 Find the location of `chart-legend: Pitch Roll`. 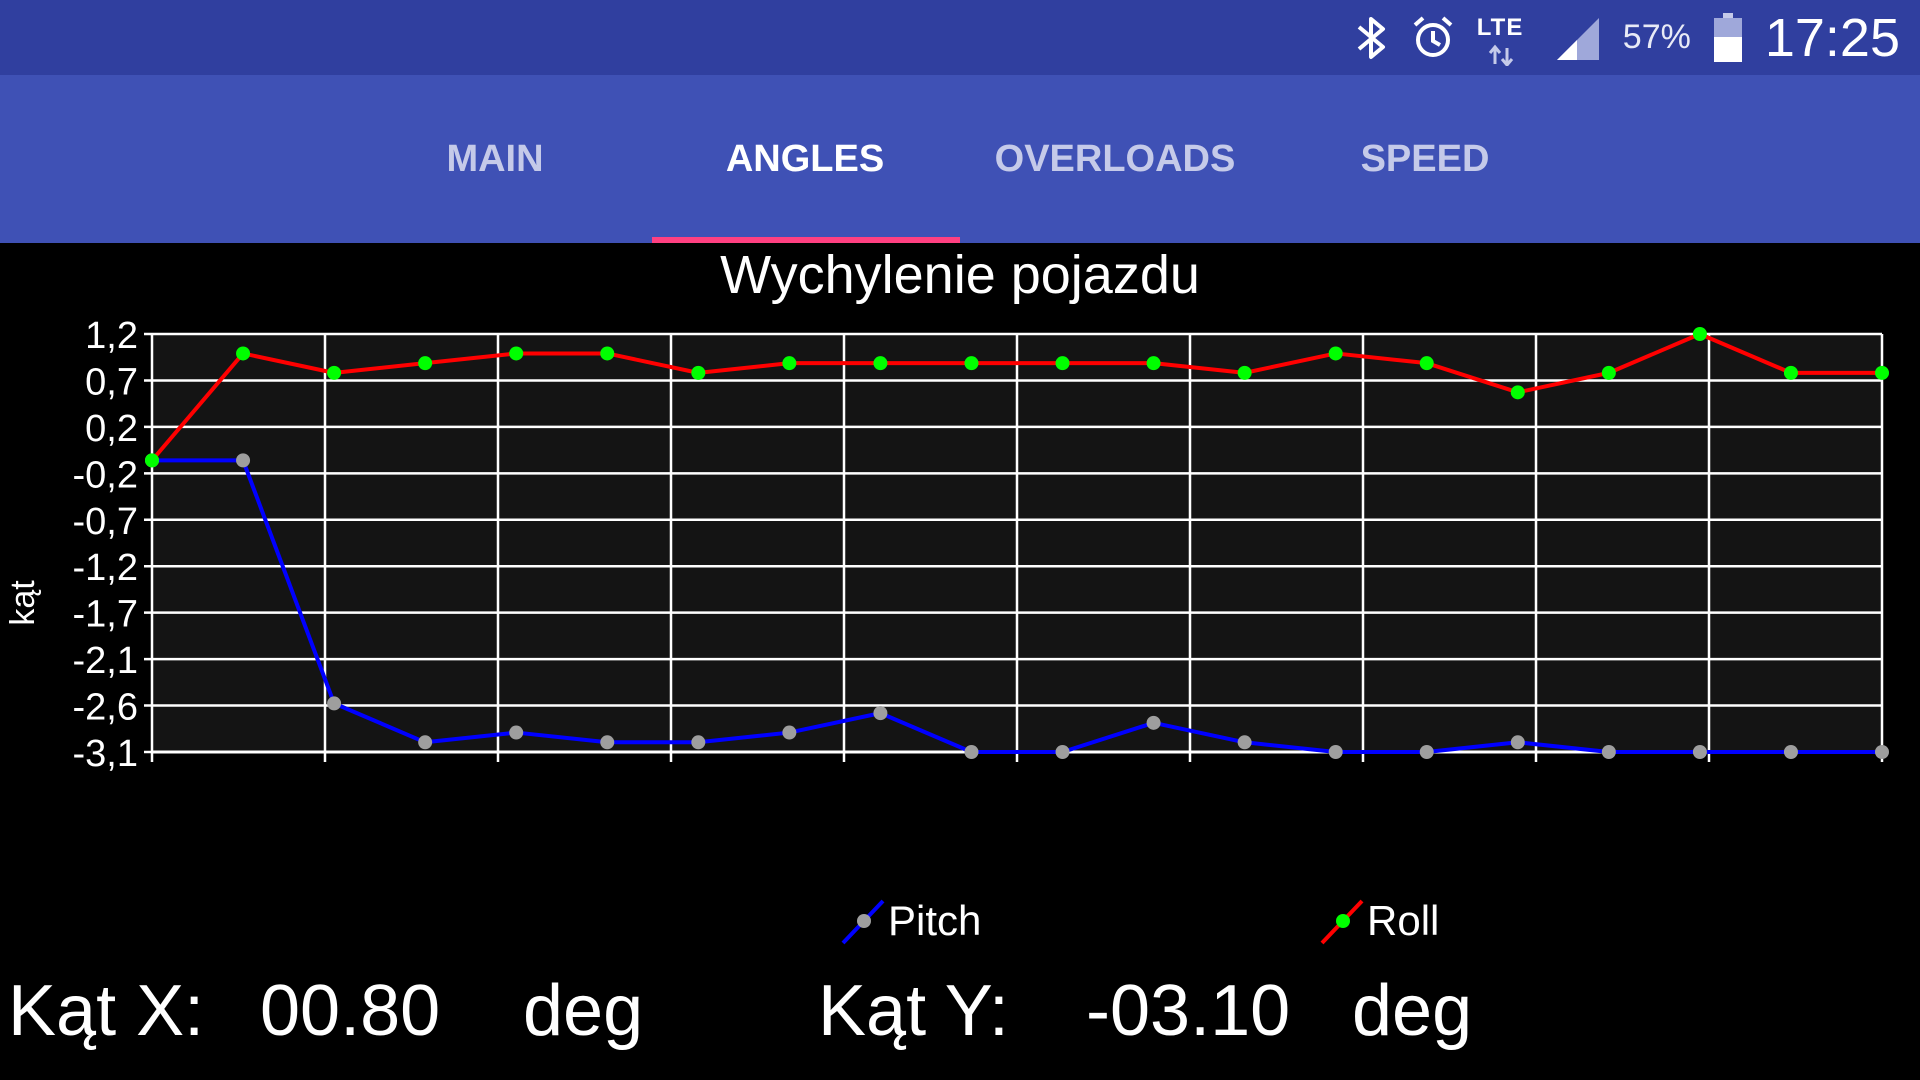

chart-legend: Pitch Roll is located at coordinates (1140, 921).